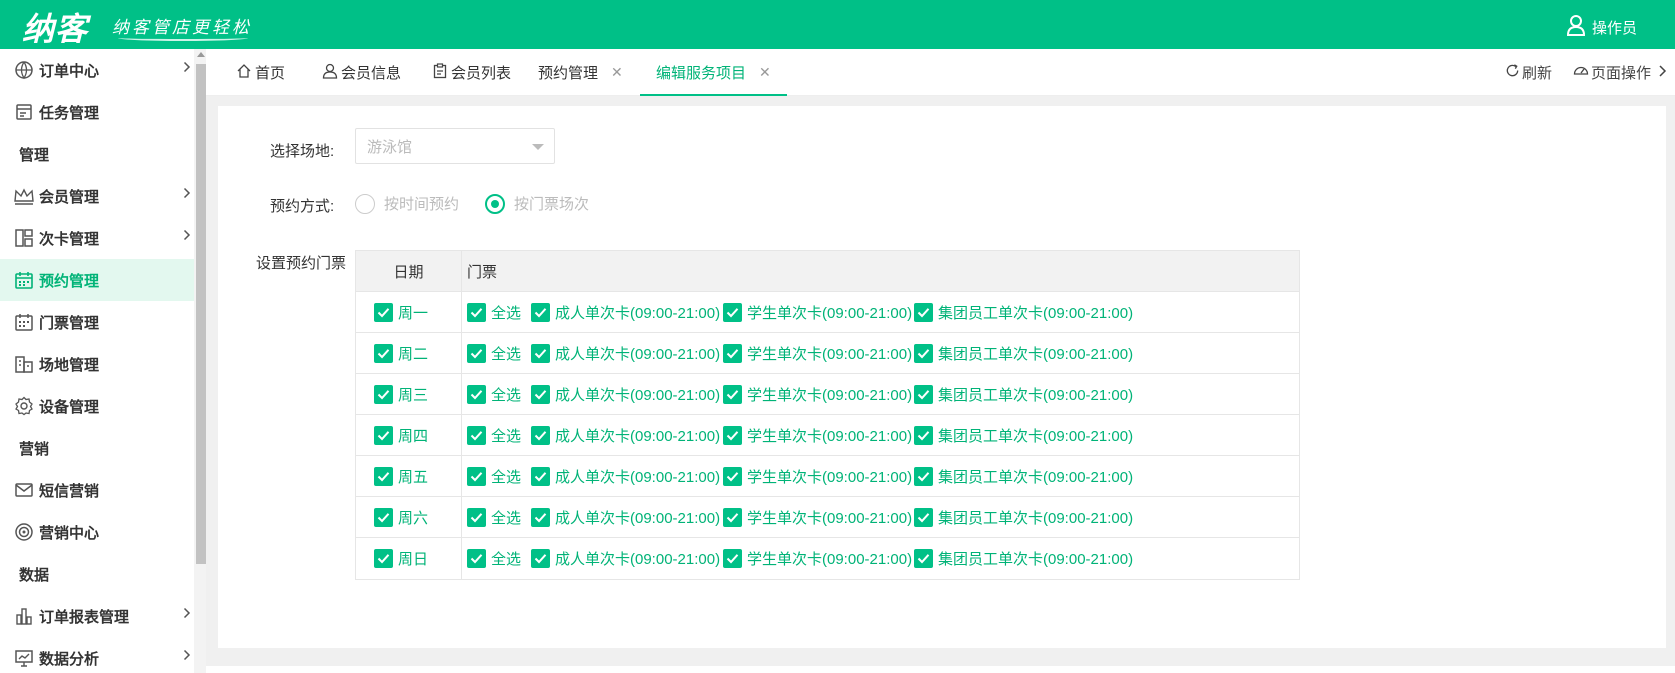  Describe the element at coordinates (97, 490) in the screenshot. I see `sidebar-item: 短信营销` at that location.